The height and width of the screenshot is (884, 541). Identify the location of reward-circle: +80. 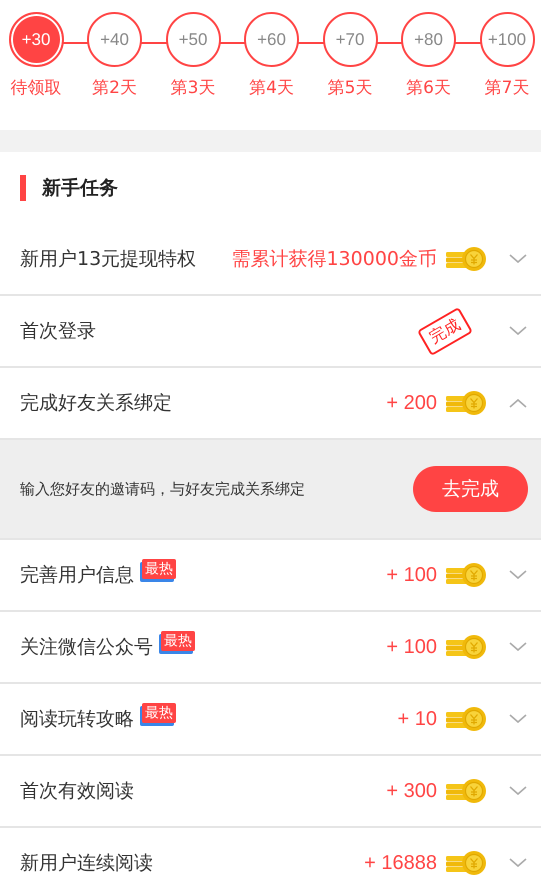
(428, 39).